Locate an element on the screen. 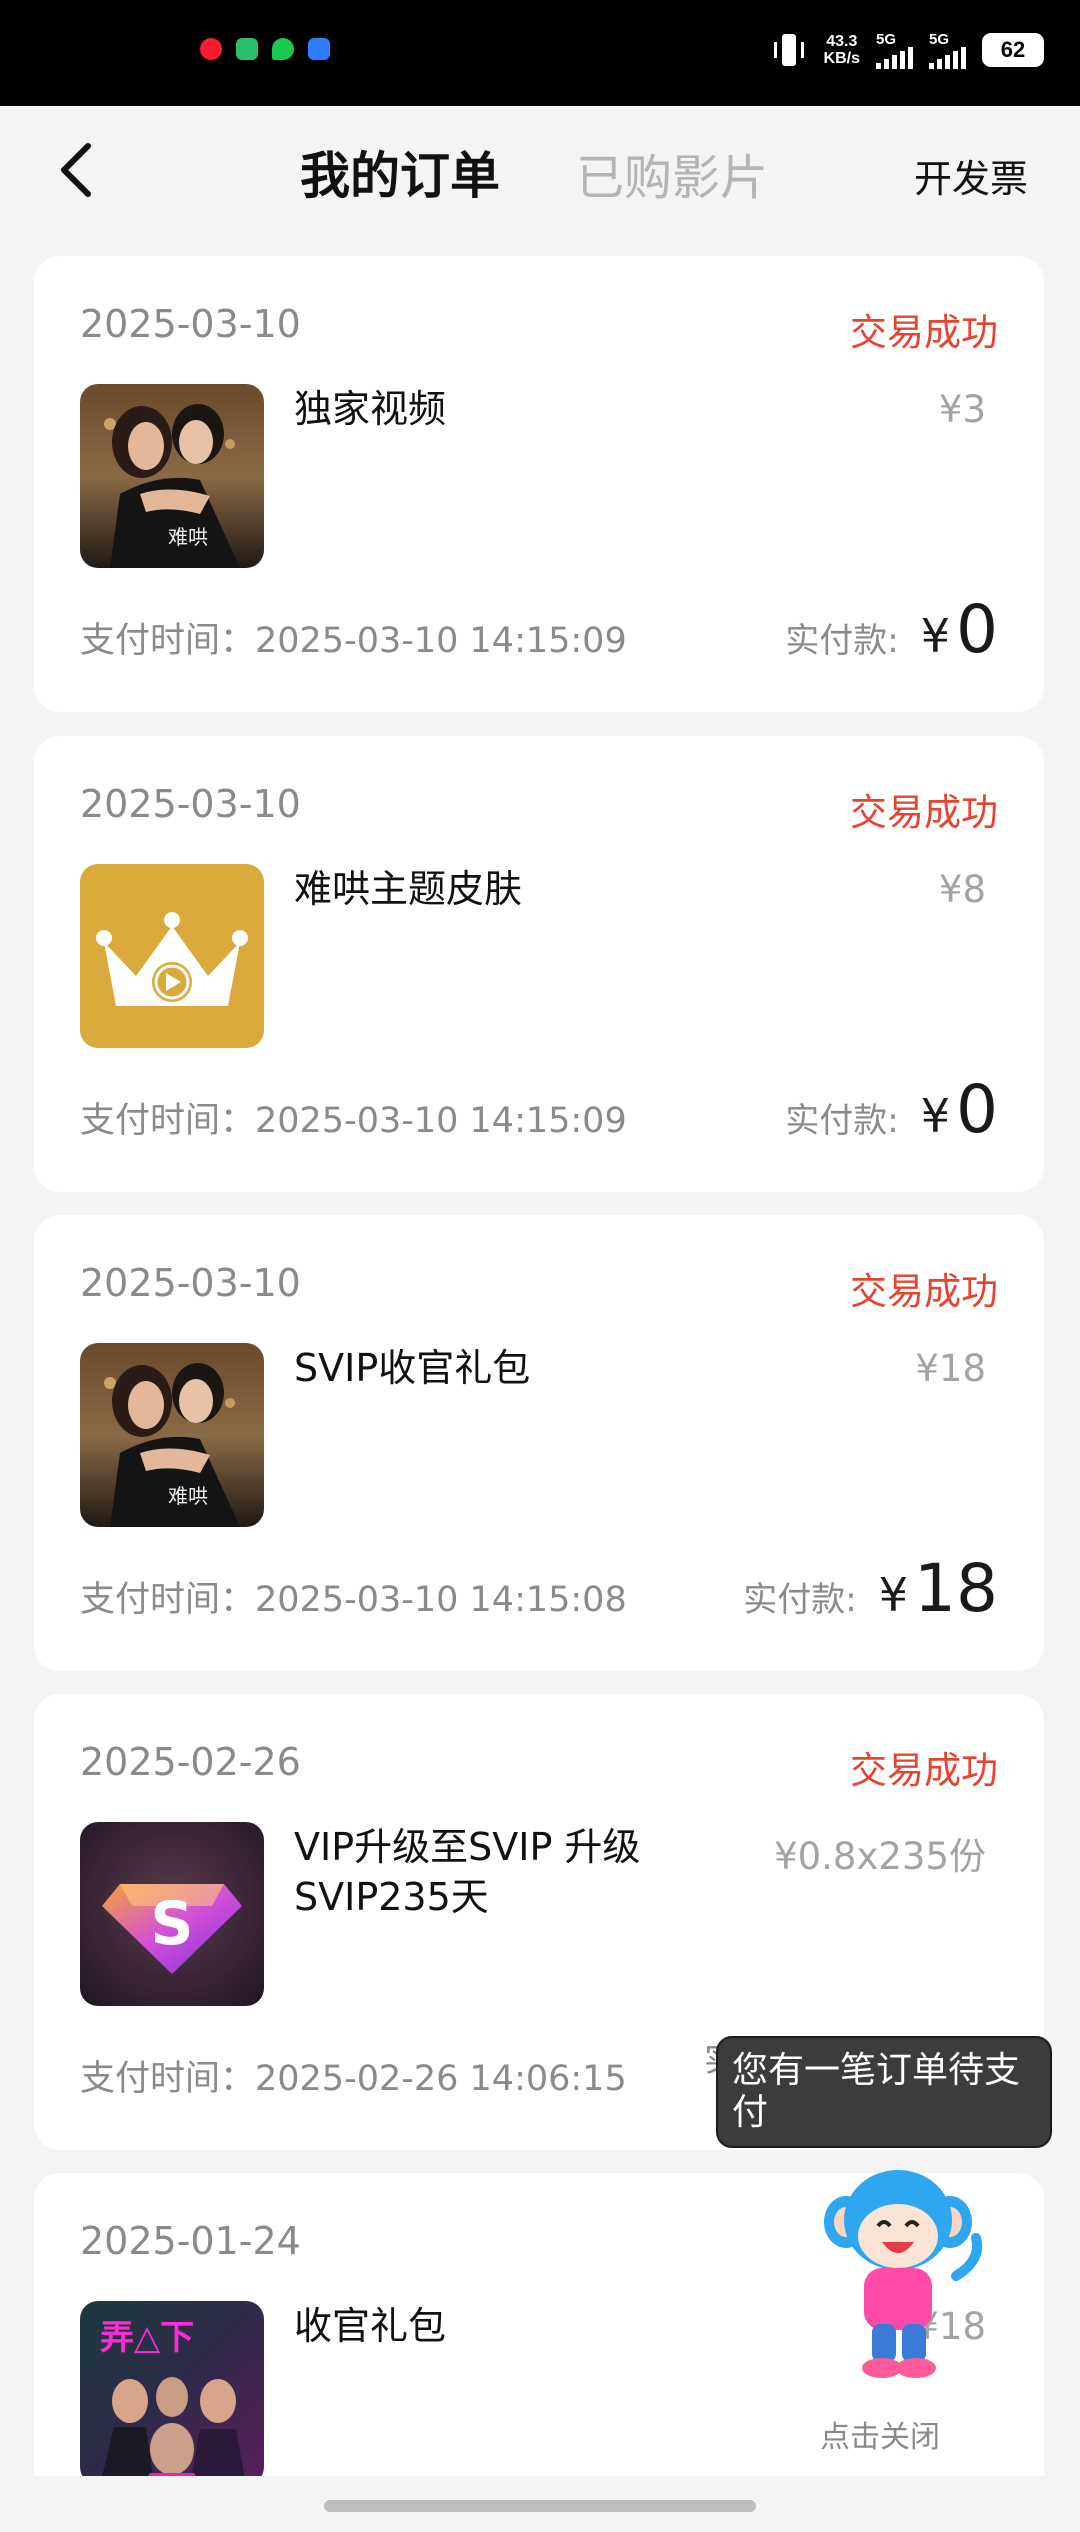 This screenshot has height=2532, width=1080. order-product-name: VIP升级至SVIP 升级SVIP235天 is located at coordinates (467, 1872).